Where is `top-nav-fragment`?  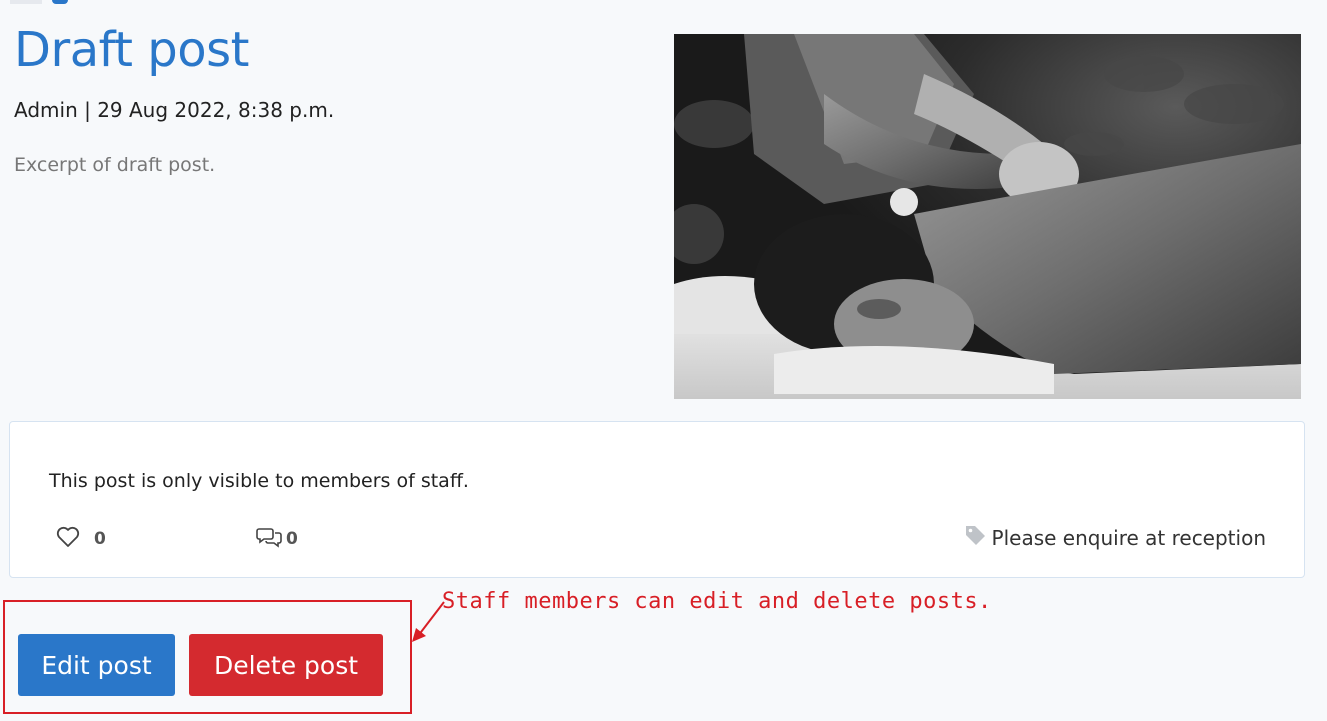 top-nav-fragment is located at coordinates (26, 2).